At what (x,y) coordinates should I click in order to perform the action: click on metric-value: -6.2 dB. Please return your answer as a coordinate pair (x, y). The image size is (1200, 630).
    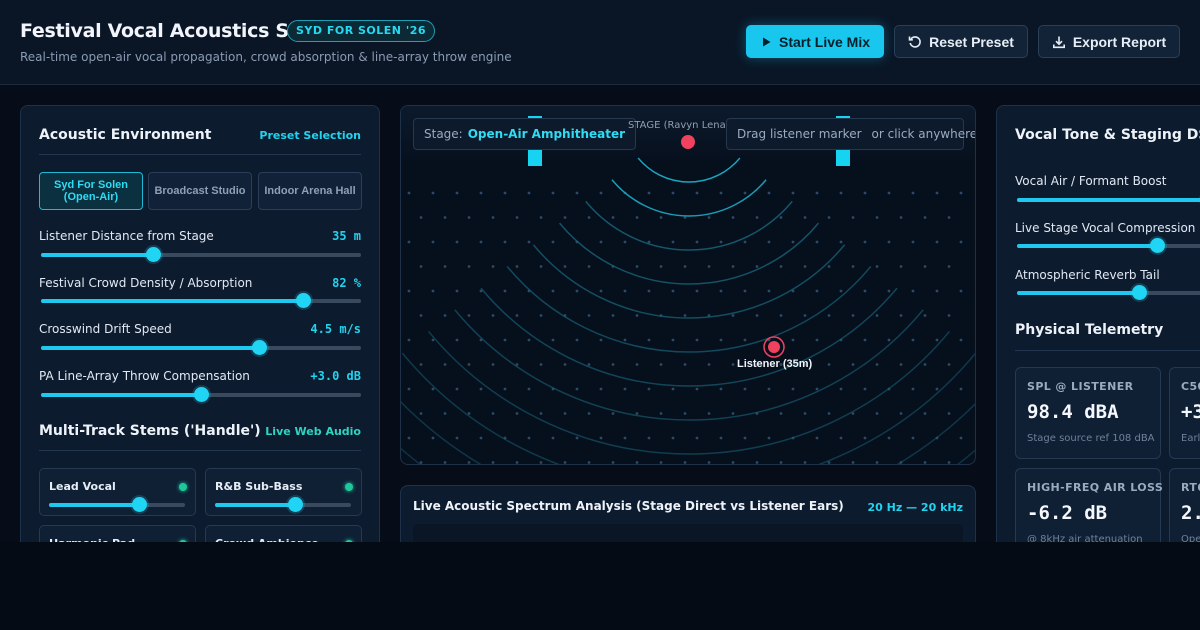
    Looking at the image, I should click on (1067, 513).